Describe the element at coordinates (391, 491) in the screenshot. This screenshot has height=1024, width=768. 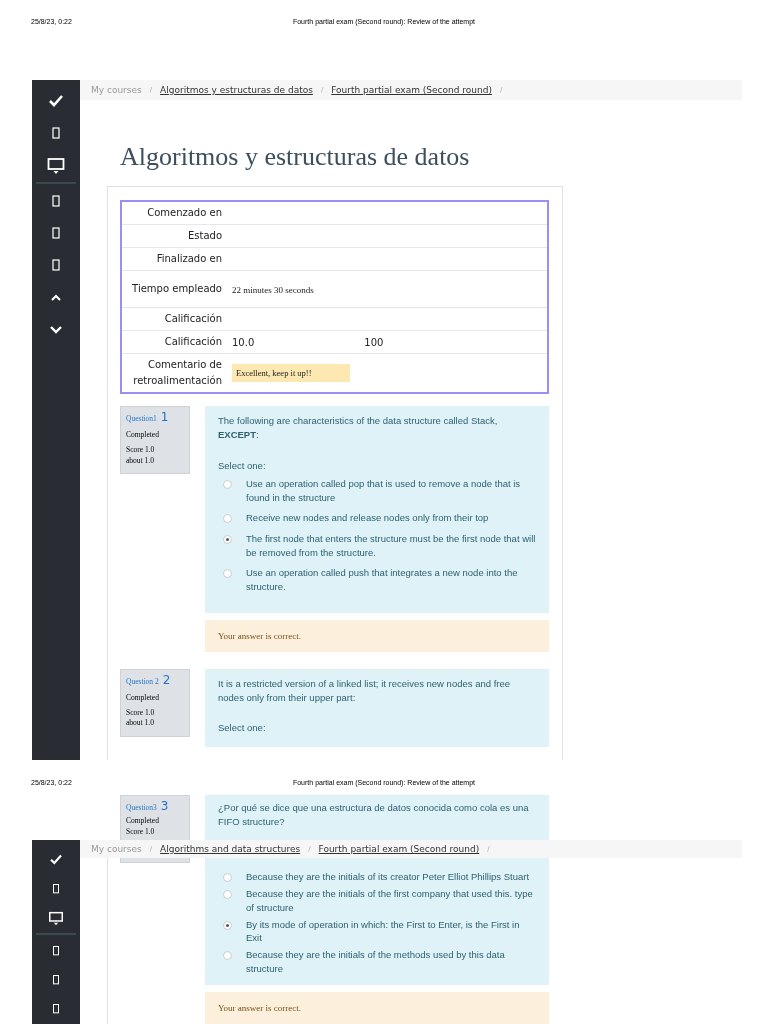
I see `answer-option: Use an operation called pop that is used to remove a node that is found in the structure` at that location.